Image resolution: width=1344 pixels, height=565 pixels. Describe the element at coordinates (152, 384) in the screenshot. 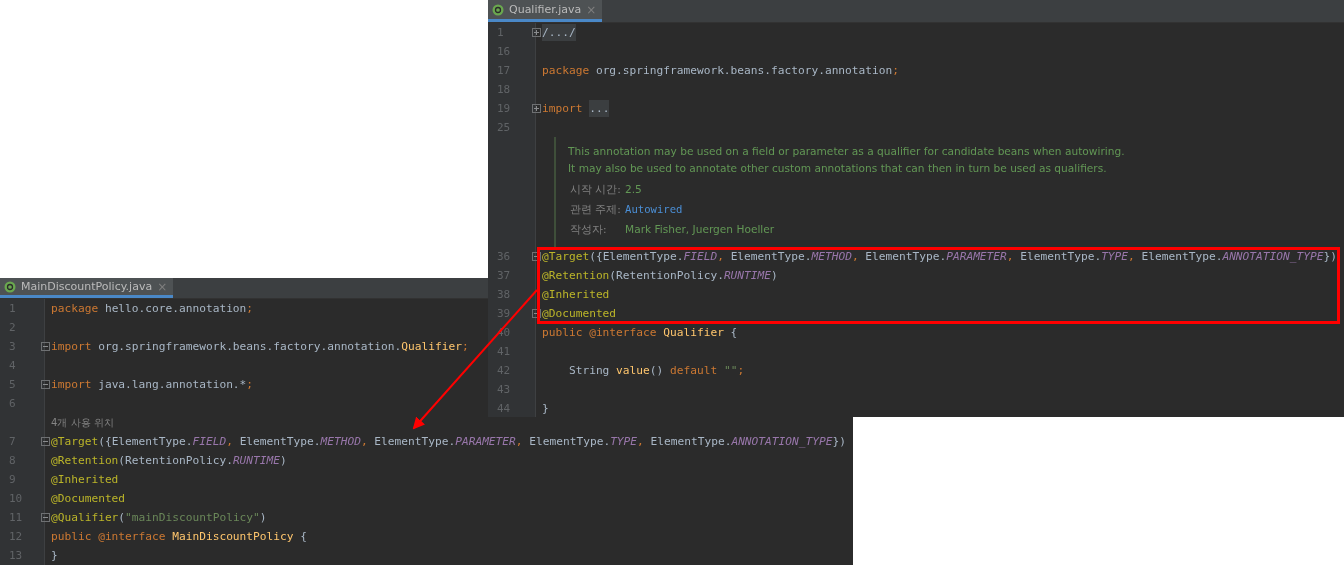

I see `code-line: import java.lang.annotation.*;` at that location.